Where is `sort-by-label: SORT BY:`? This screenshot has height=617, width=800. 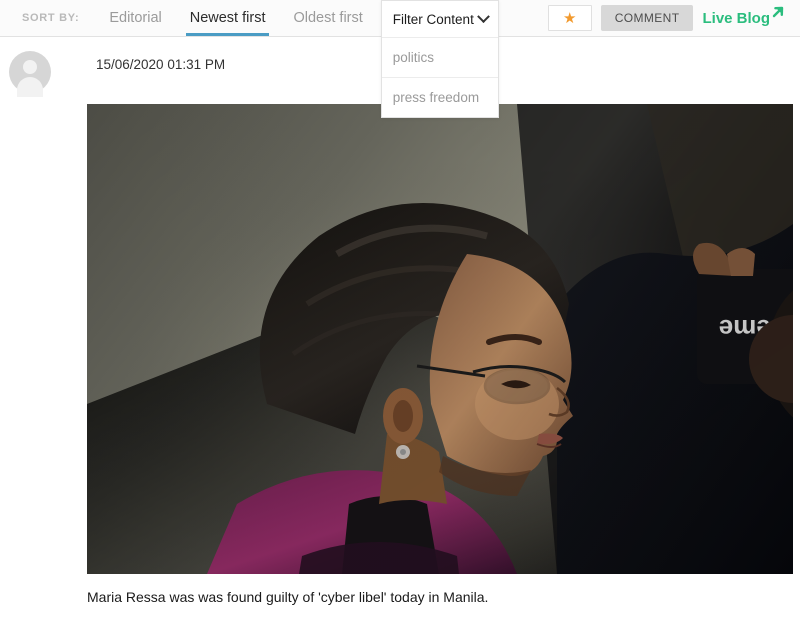 sort-by-label: SORT BY: is located at coordinates (51, 18).